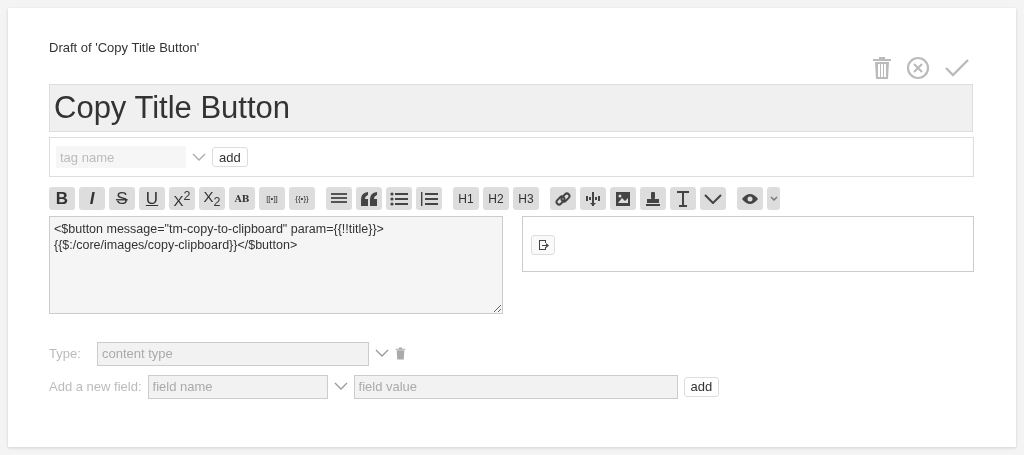 The width and height of the screenshot is (1024, 455). I want to click on field-name-input: field name, so click(237, 386).